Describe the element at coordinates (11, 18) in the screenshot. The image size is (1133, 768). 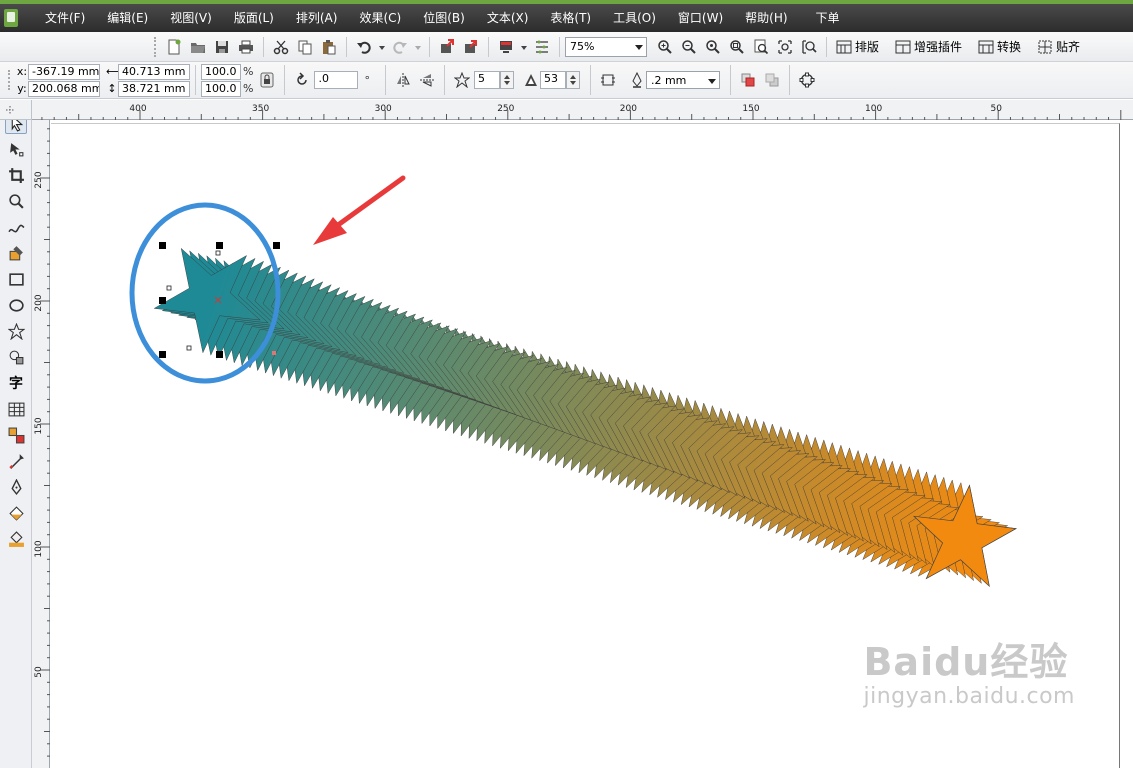
I see `app-icon` at that location.